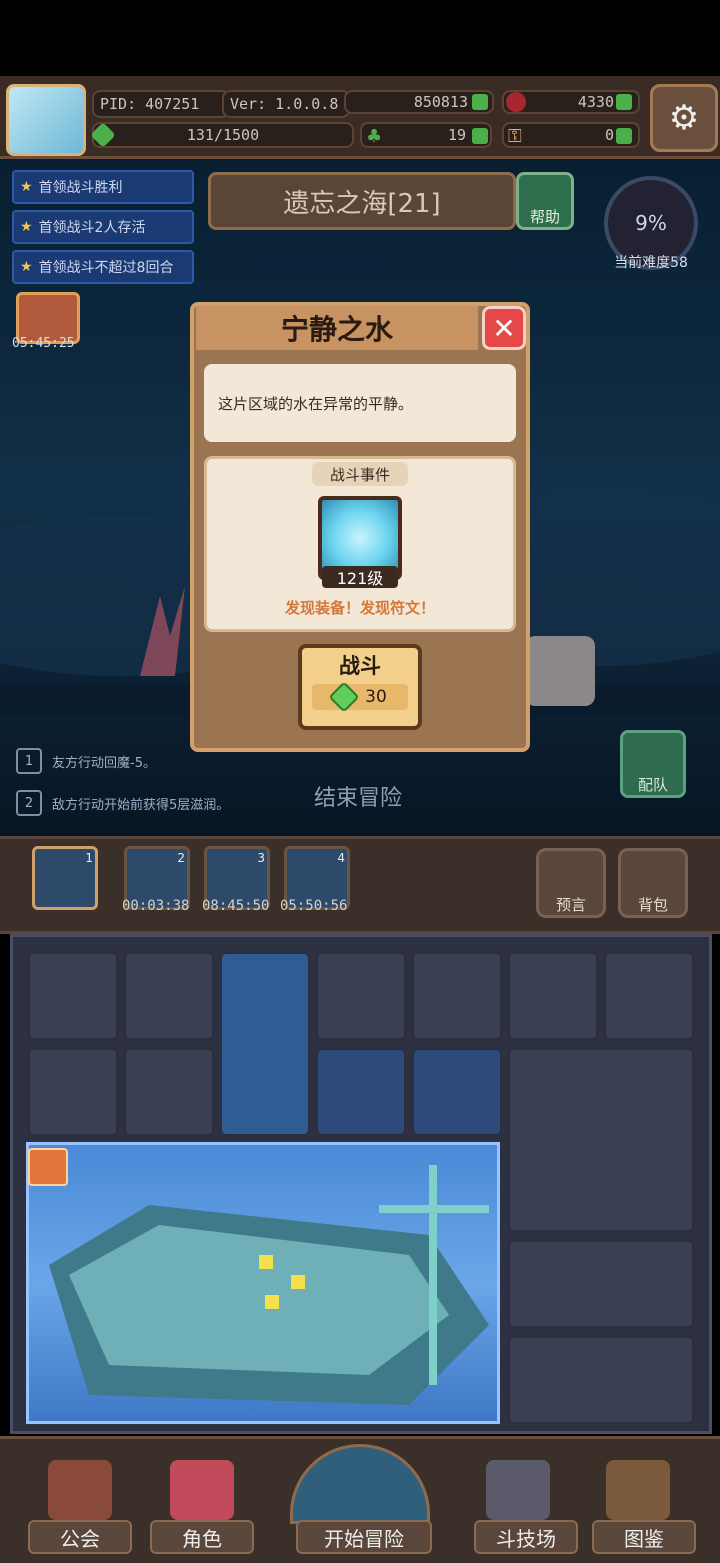 This screenshot has width=720, height=1563. Describe the element at coordinates (516, 102) in the screenshot. I see `red-gem-icon` at that location.